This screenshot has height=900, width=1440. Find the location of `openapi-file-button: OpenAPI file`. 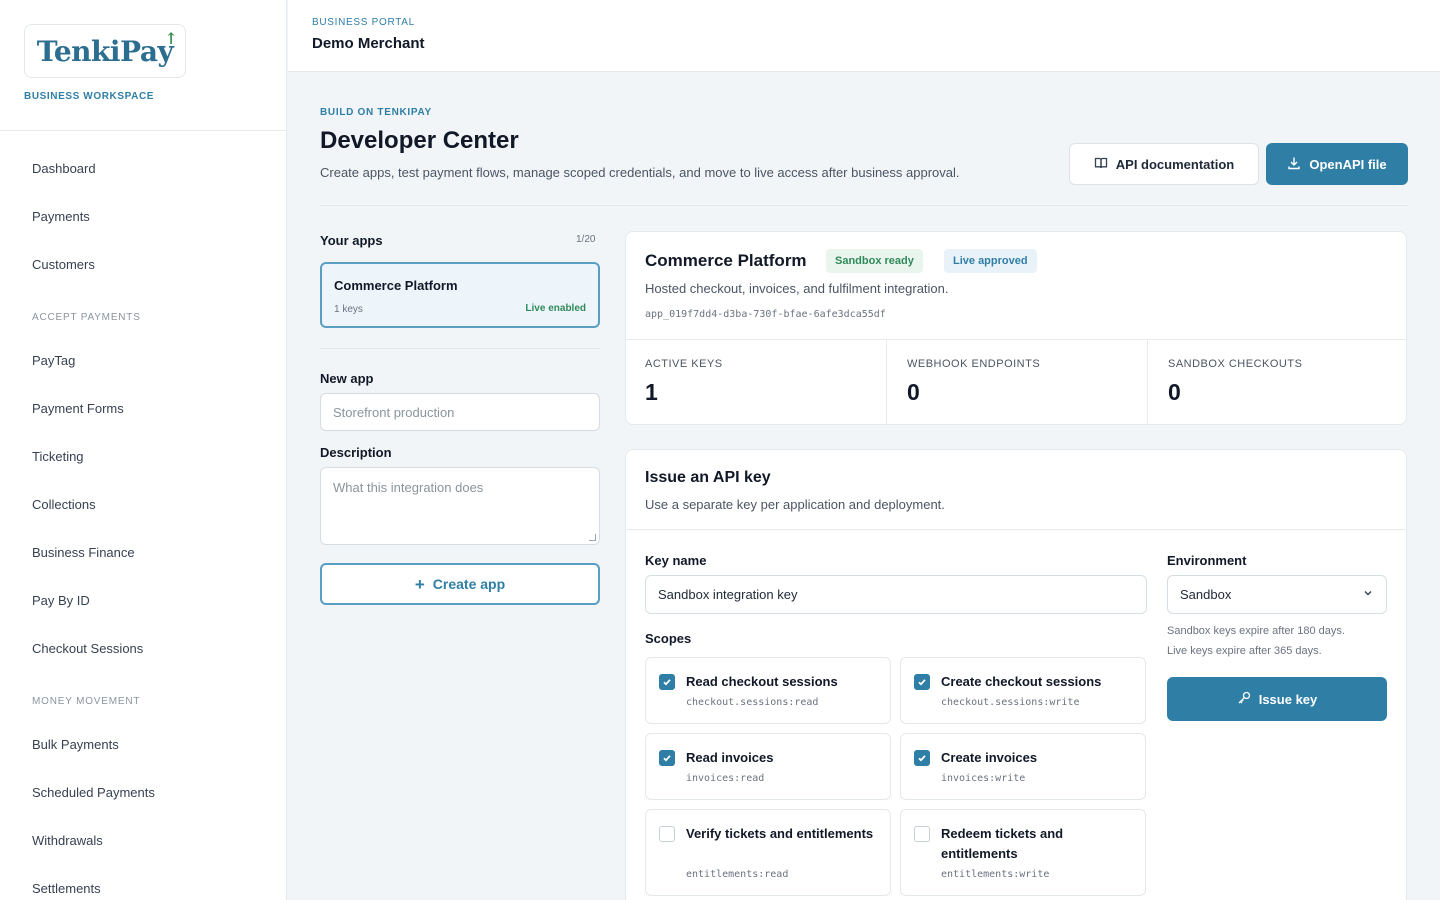

openapi-file-button: OpenAPI file is located at coordinates (1337, 164).